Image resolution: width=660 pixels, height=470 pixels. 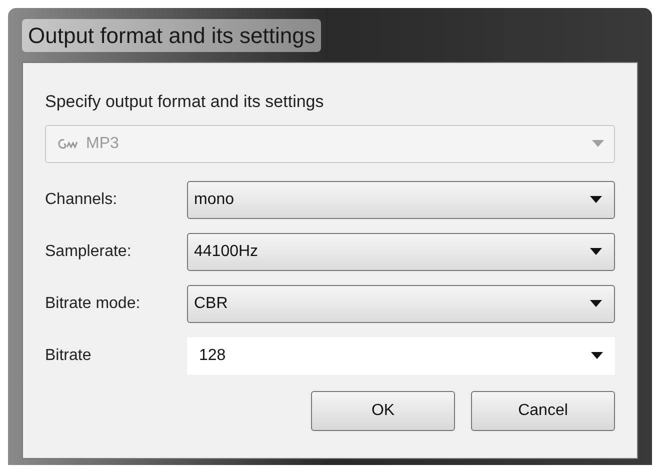 What do you see at coordinates (401, 303) in the screenshot?
I see `dropdown: CBR` at bounding box center [401, 303].